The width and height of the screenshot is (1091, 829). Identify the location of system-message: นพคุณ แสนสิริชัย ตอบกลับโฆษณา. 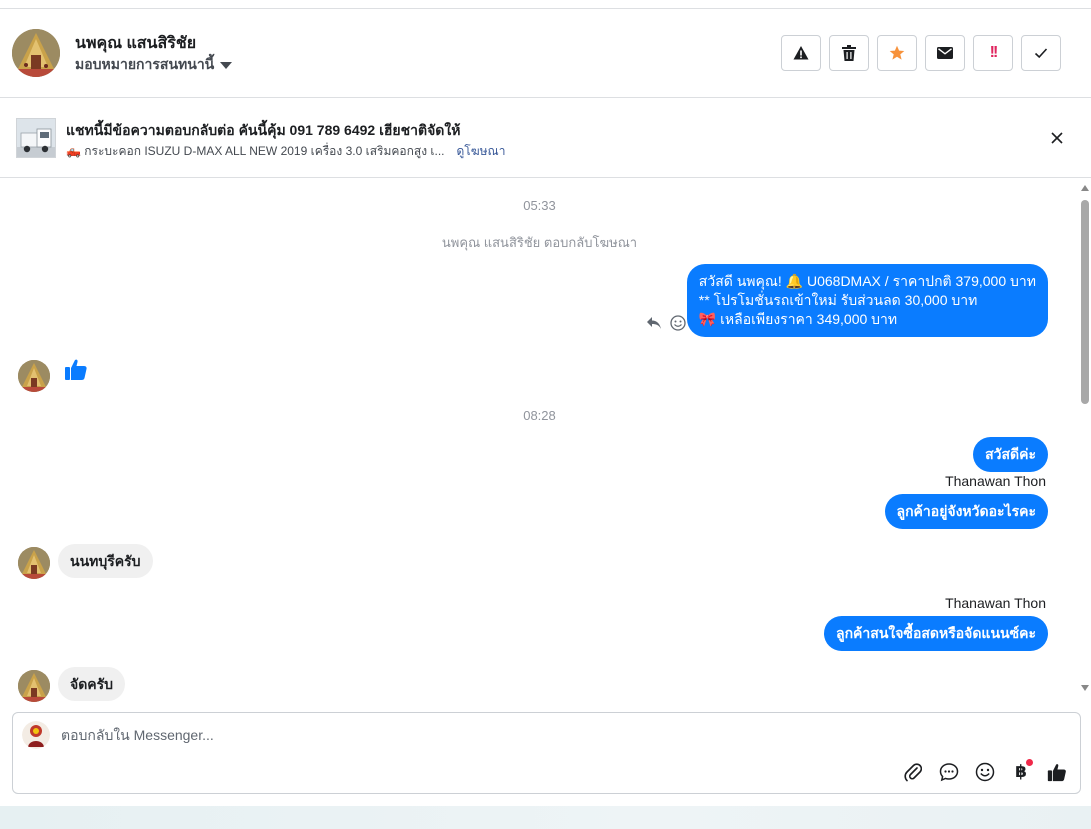
(539, 242).